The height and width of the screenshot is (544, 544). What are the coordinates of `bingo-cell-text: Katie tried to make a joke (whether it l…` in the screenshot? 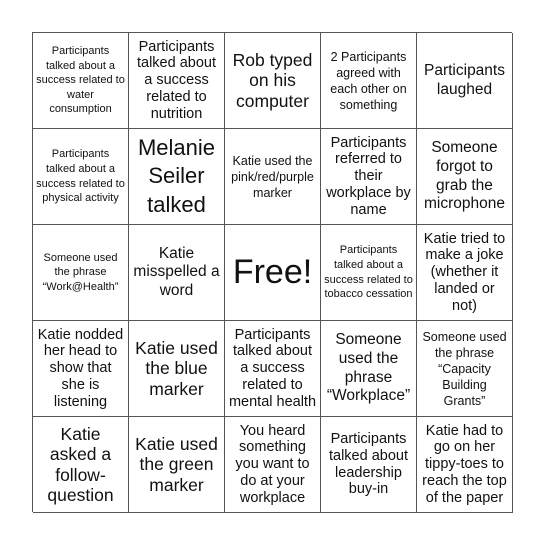 It's located at (464, 272).